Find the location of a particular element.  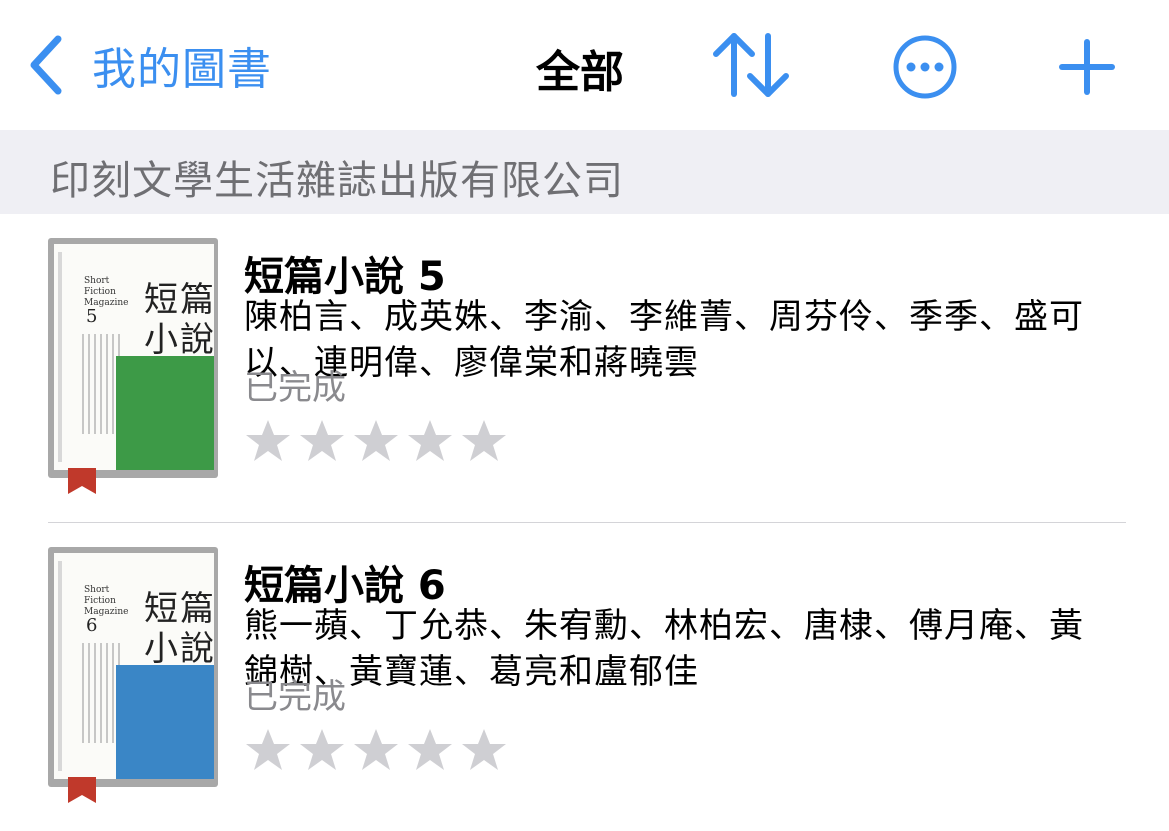

section-header: 印刻文學生活雜誌出版有限公司 is located at coordinates (584, 172).